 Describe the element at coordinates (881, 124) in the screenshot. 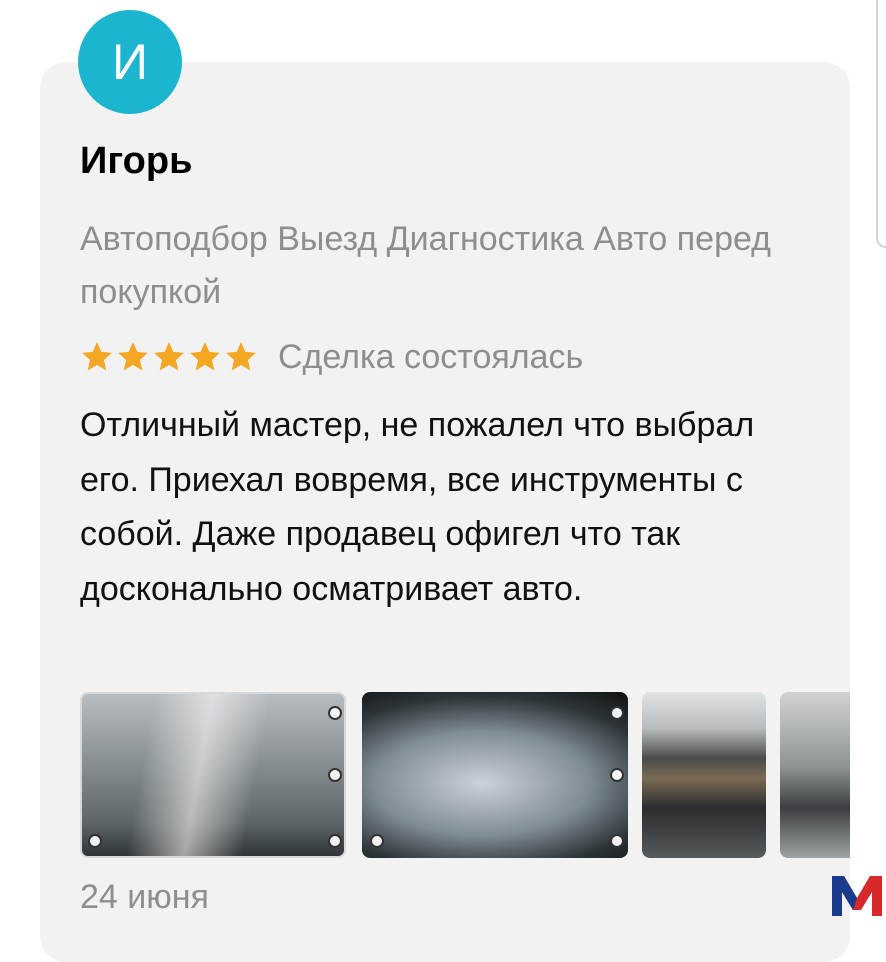

I see `scrollbar-edge` at that location.